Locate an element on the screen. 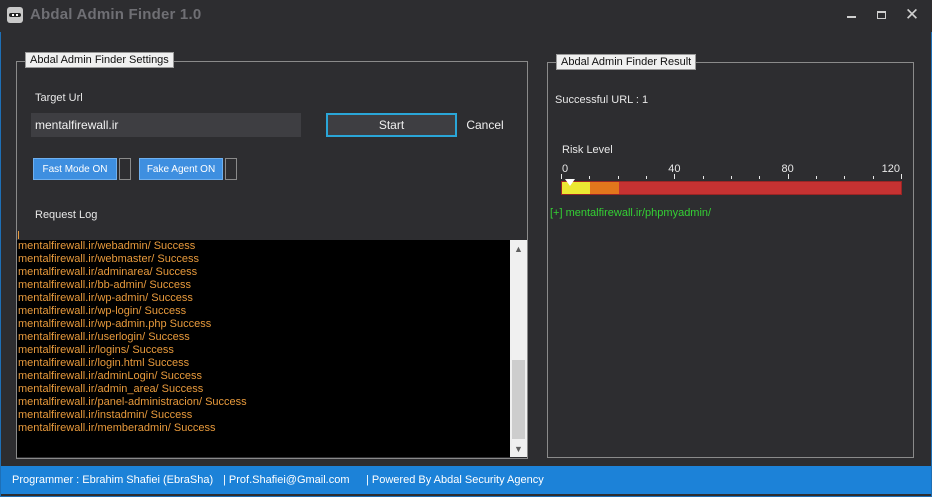  minimize-button is located at coordinates (851, 15).